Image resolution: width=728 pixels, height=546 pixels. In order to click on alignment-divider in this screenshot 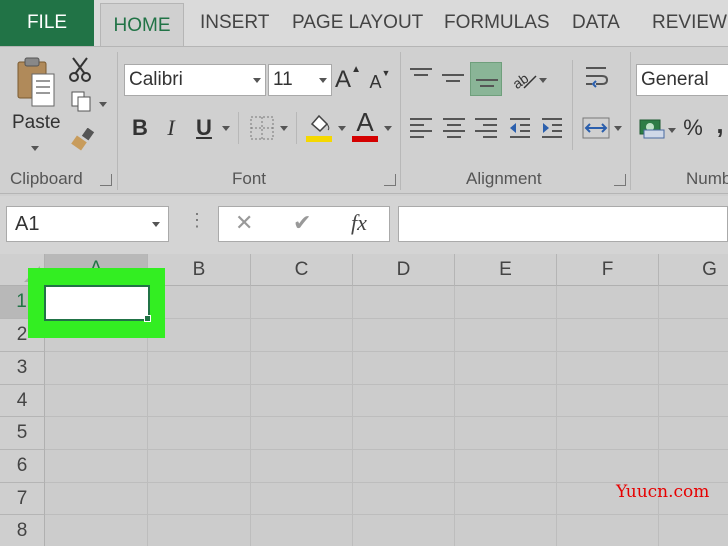, I will do `click(572, 105)`.